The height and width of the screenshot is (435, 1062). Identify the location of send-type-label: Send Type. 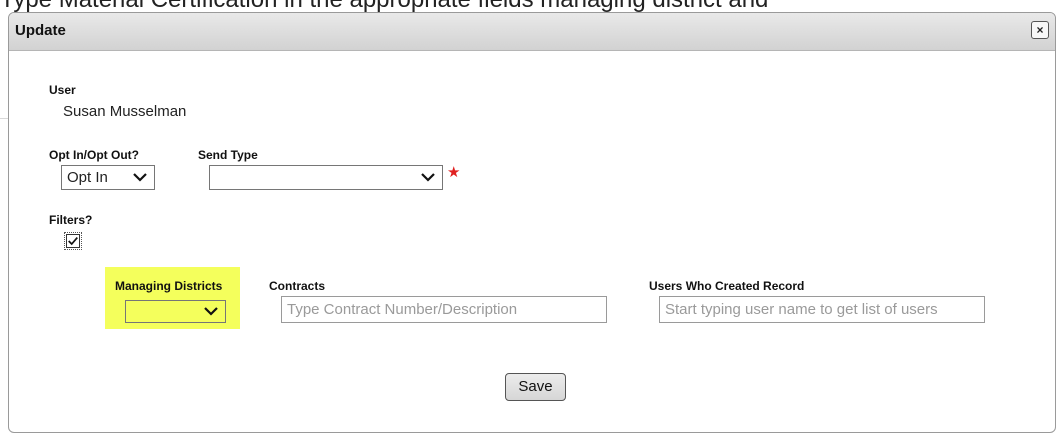
(228, 155).